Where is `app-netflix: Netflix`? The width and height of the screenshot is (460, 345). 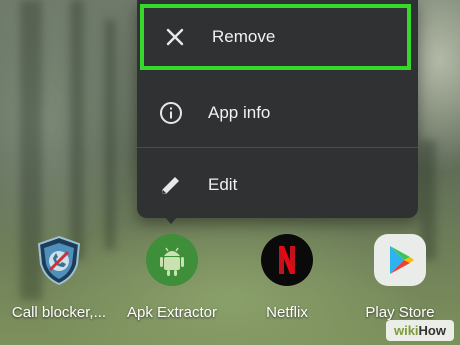 app-netflix: Netflix is located at coordinates (287, 277).